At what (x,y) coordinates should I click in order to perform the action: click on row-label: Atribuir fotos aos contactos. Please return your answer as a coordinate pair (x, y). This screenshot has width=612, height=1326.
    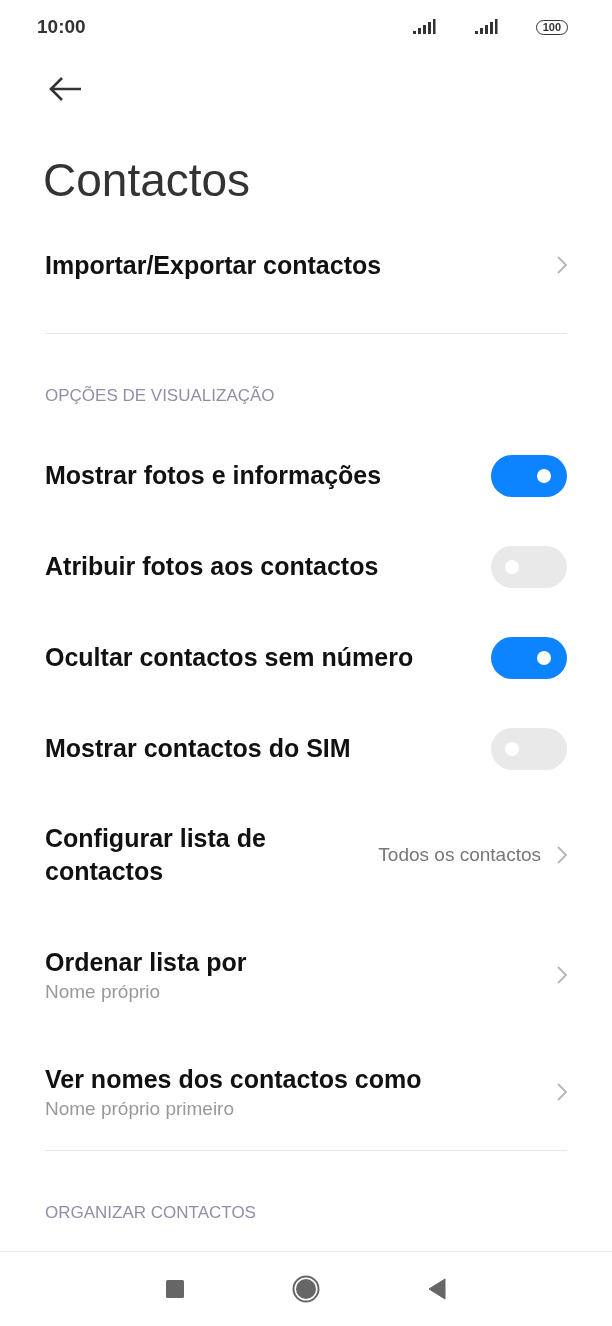
    Looking at the image, I should click on (212, 566).